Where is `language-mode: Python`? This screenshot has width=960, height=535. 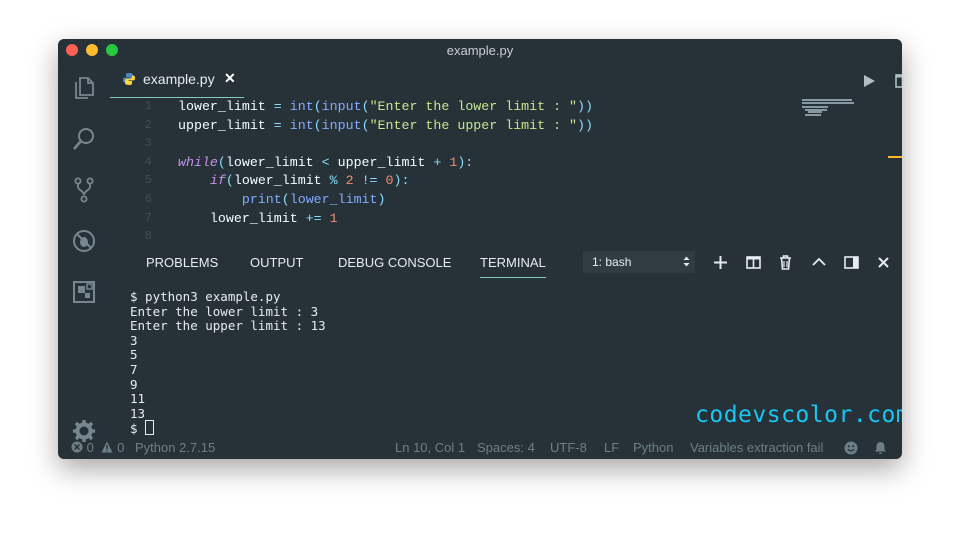 language-mode: Python is located at coordinates (653, 447).